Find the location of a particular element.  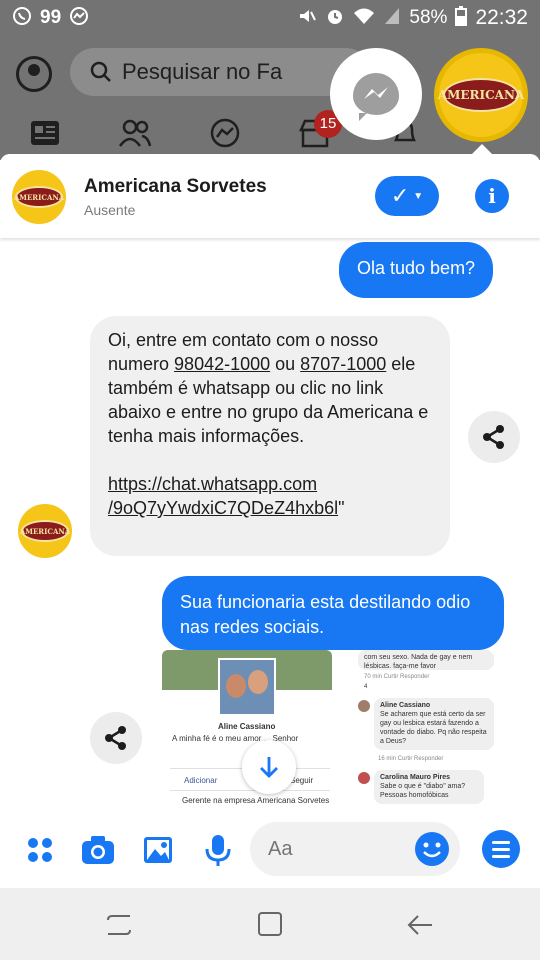

mark-done-button: ✓ ▼ is located at coordinates (407, 196).